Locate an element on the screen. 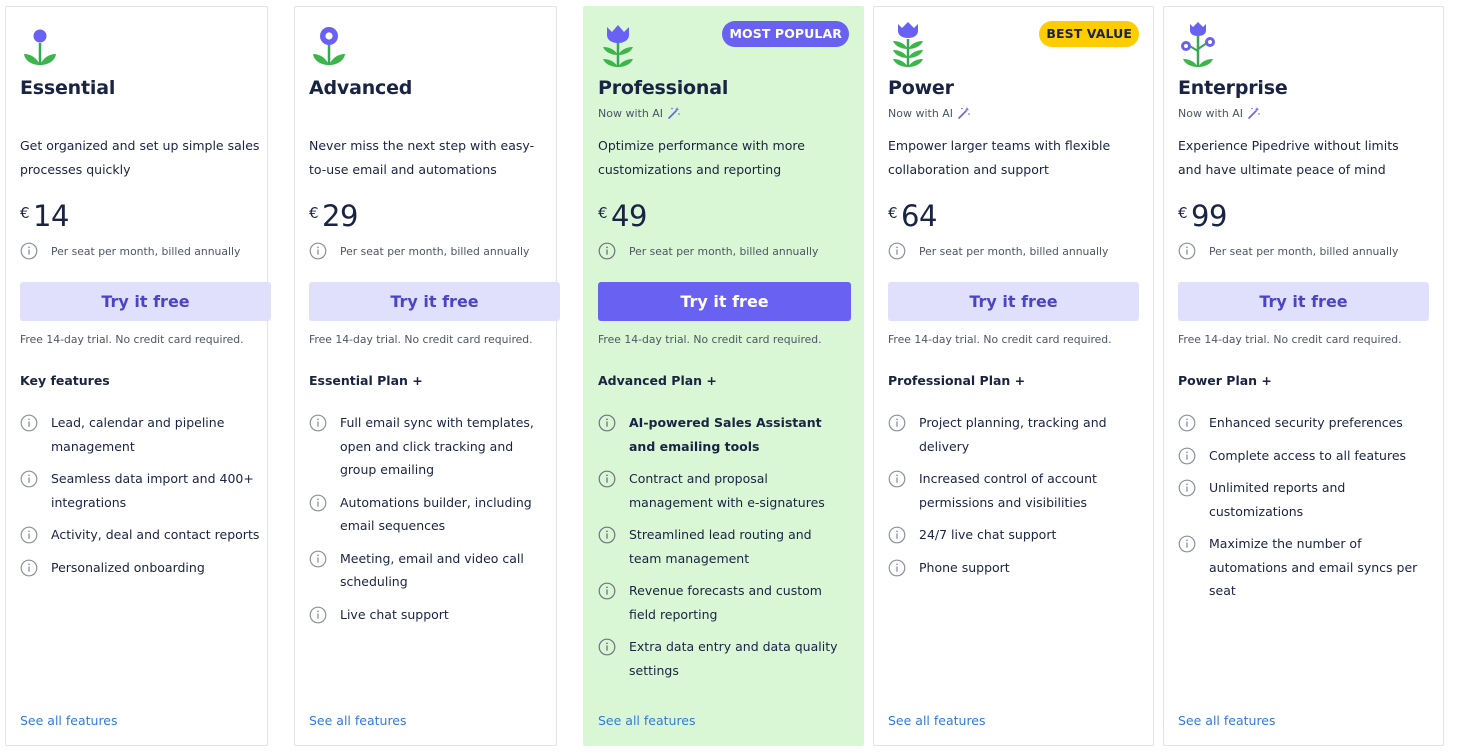 Image resolution: width=1461 pixels, height=754 pixels. feature-text: Meeting, email and video call scheduling is located at coordinates (432, 570).